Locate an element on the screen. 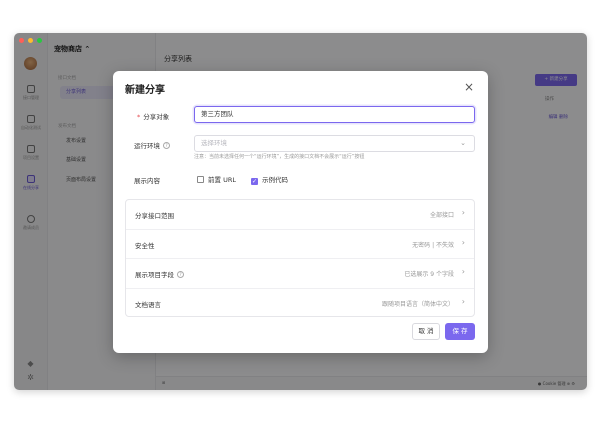 This screenshot has height=424, width=600. setting-row-security: 安全性 无密码 | 不失效 › is located at coordinates (300, 243).